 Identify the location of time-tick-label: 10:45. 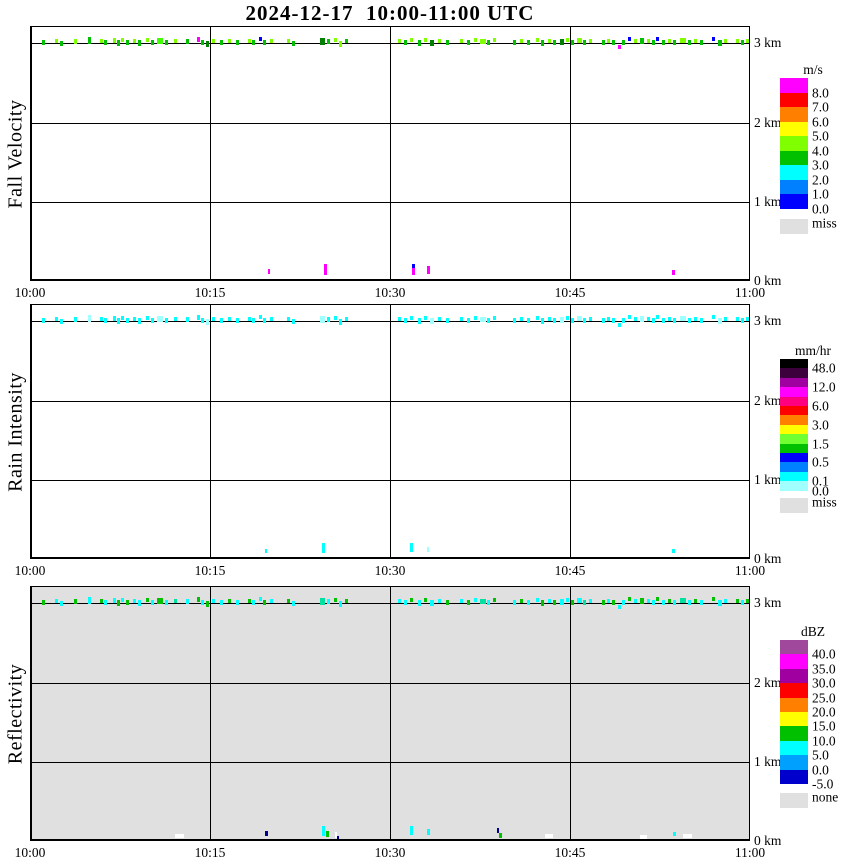
(570, 852).